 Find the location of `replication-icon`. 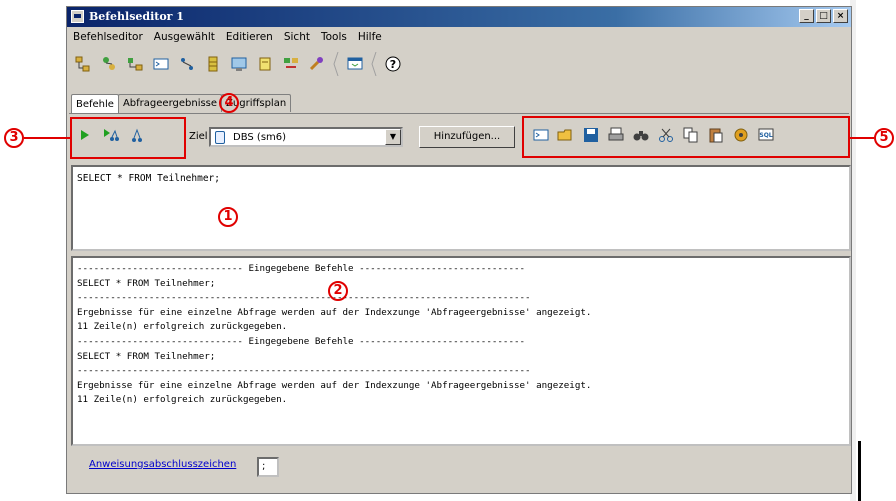

replication-icon is located at coordinates (109, 64).